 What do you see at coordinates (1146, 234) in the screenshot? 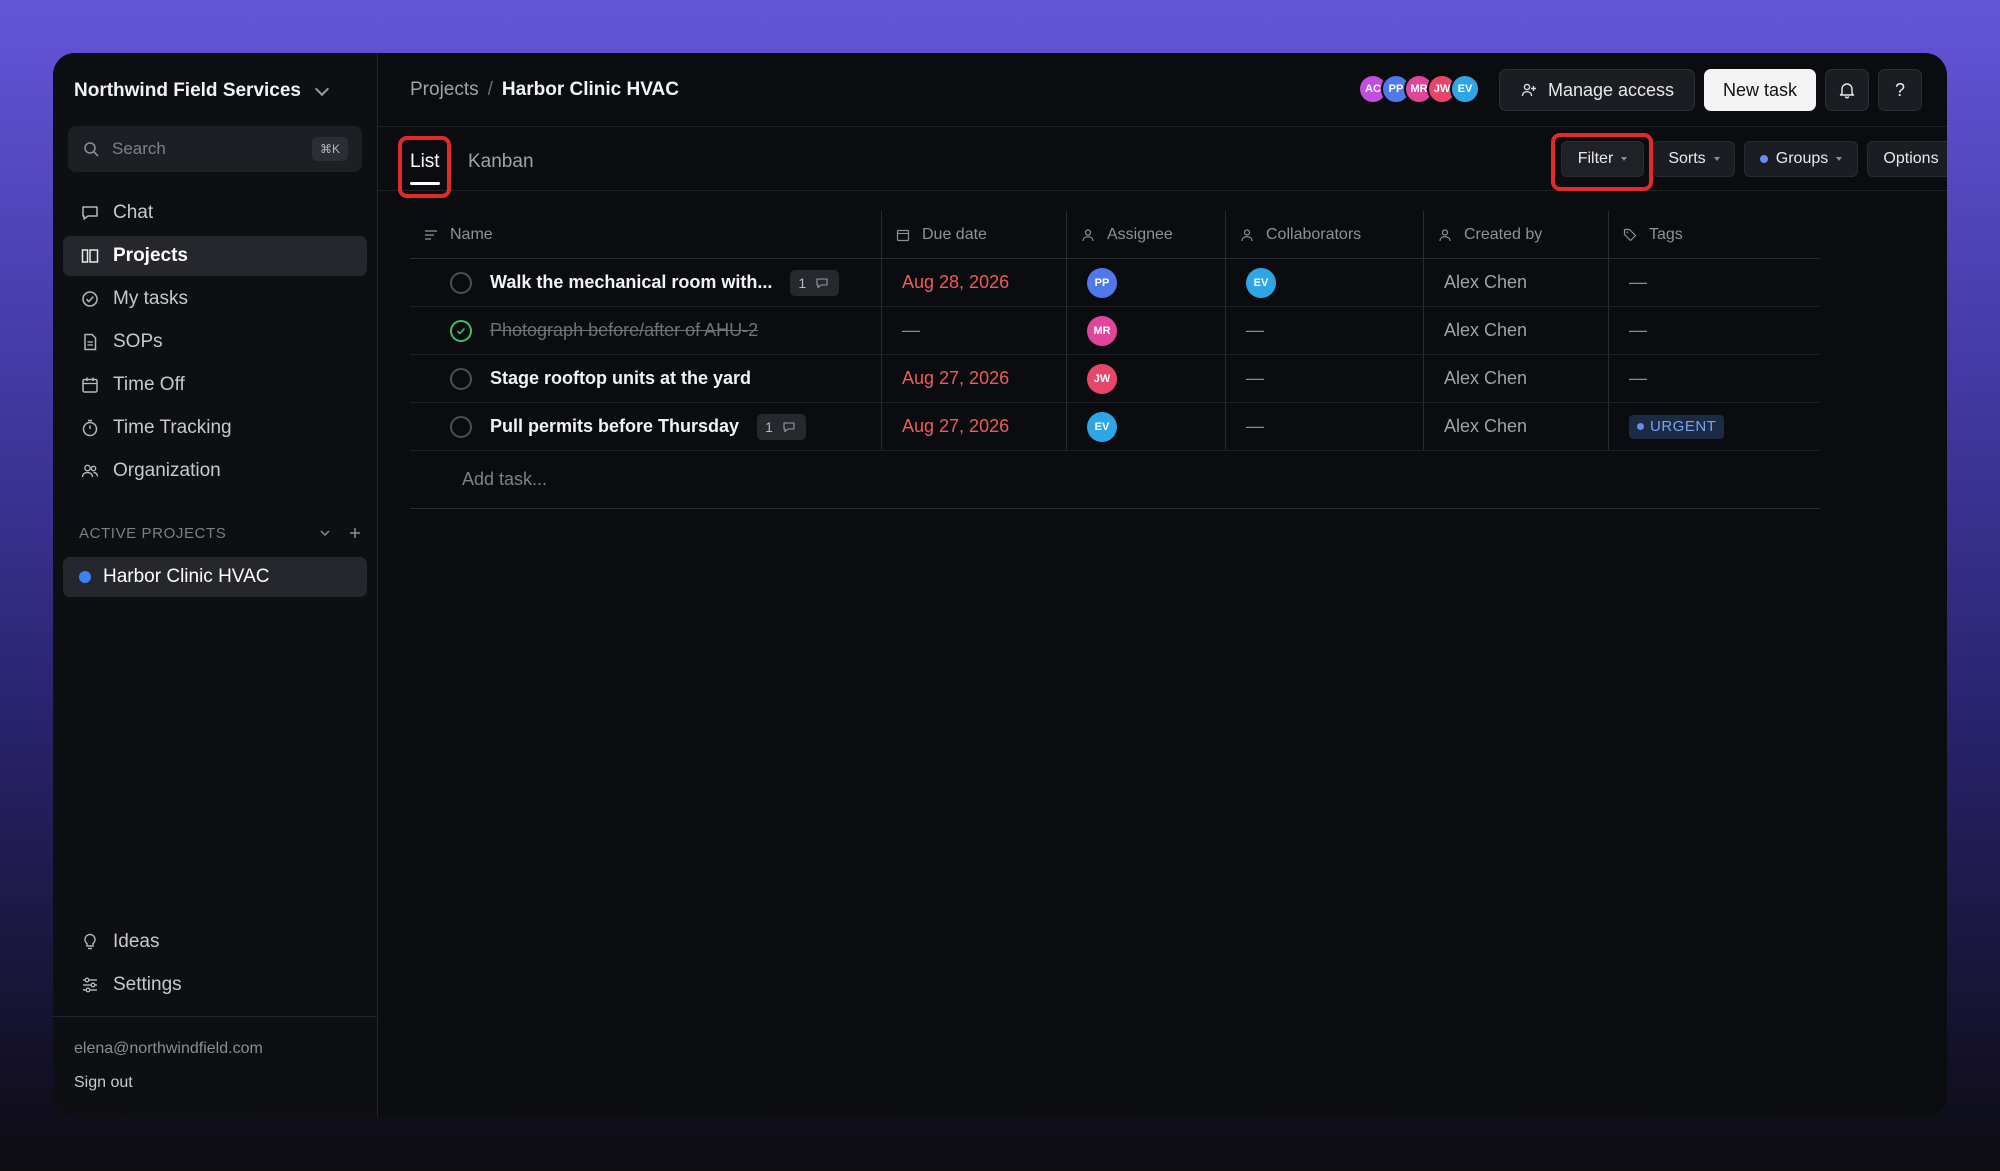
I see `column-header-assignee: Assignee` at bounding box center [1146, 234].